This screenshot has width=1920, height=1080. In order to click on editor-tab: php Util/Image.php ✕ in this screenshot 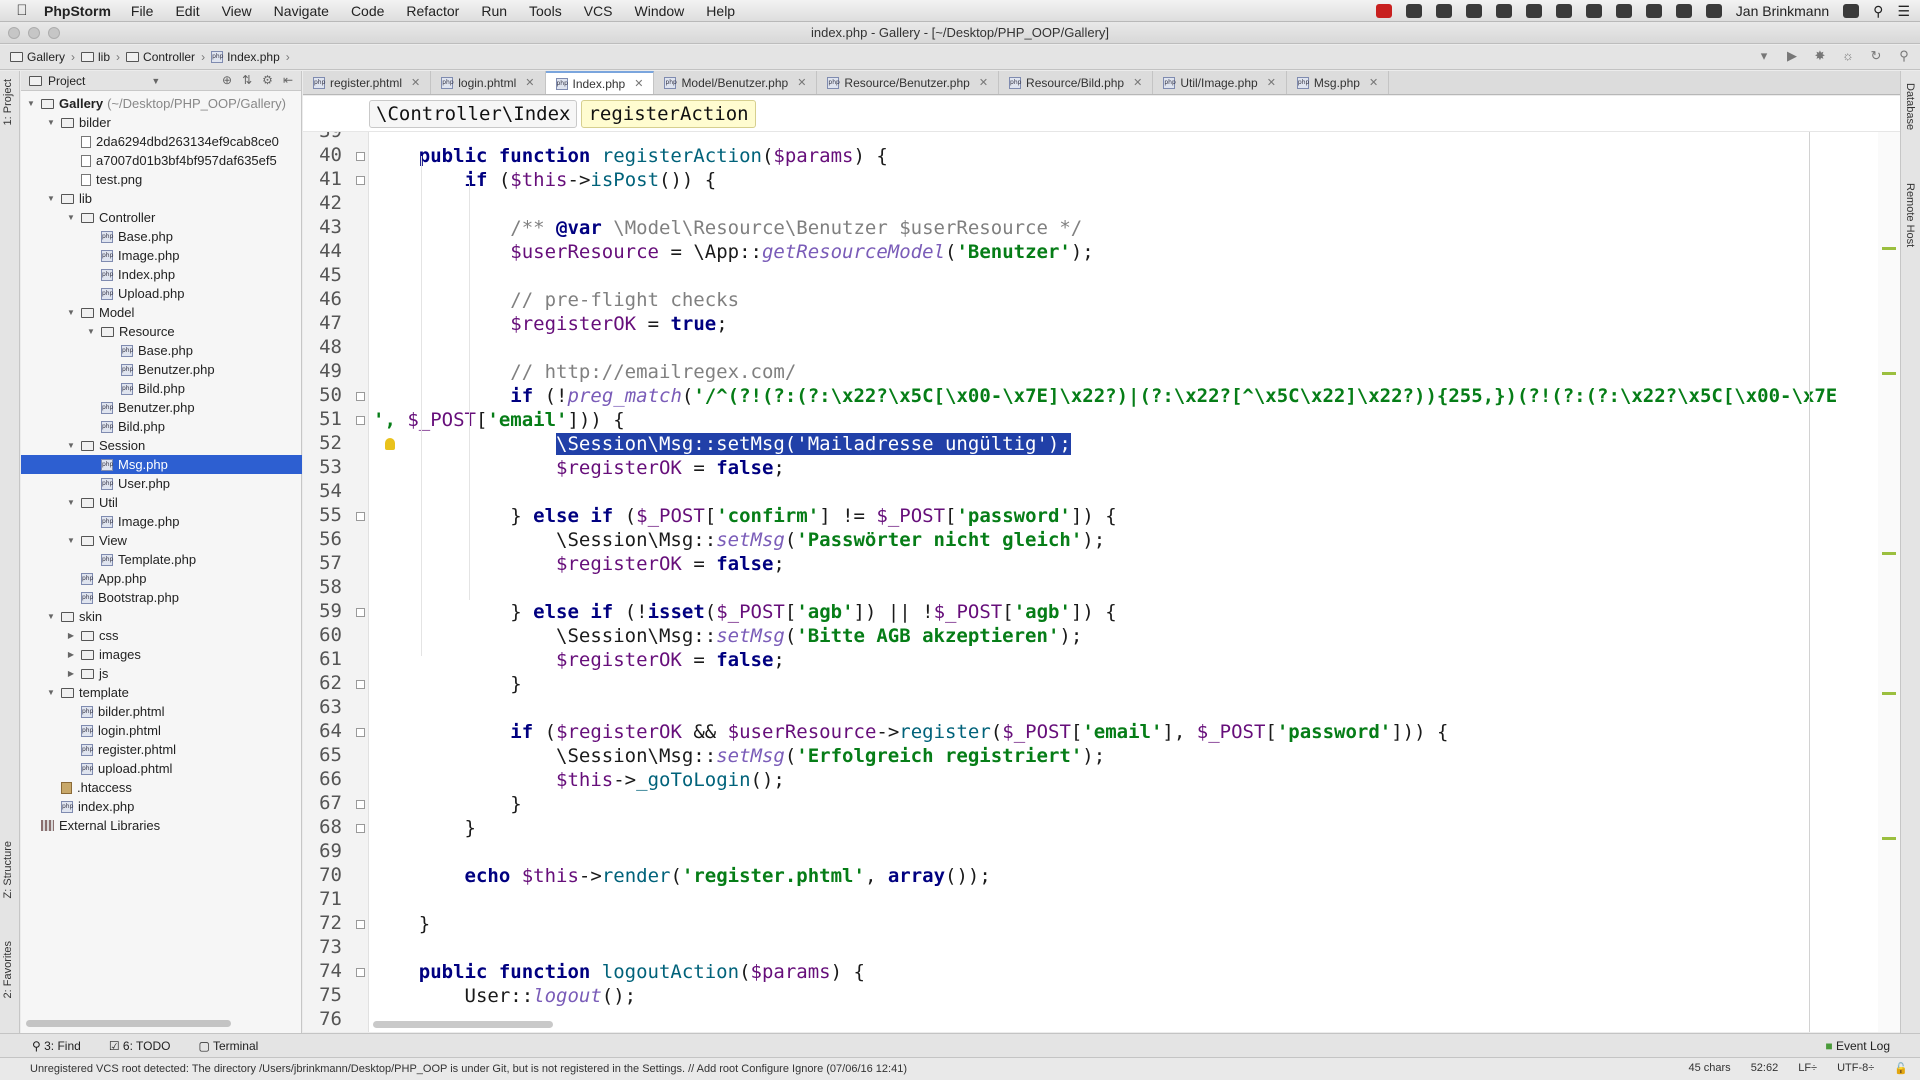, I will do `click(1220, 82)`.